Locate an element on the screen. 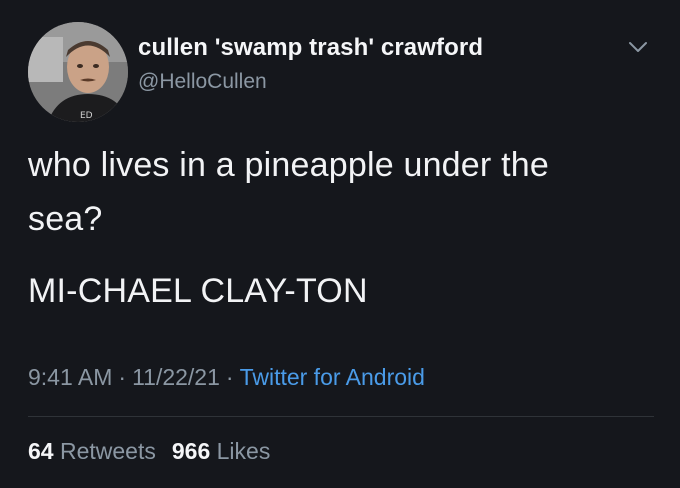 This screenshot has height=488, width=680. likes-count: 966 is located at coordinates (191, 451).